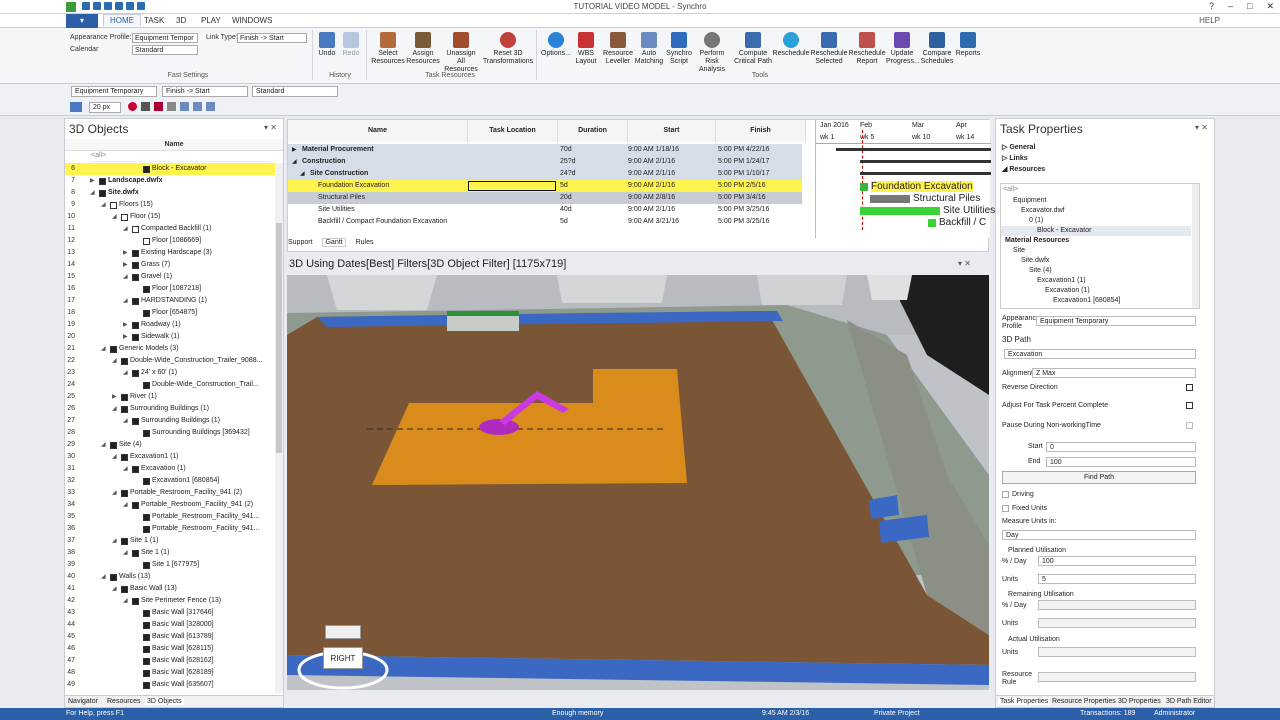 This screenshot has height=720, width=1280. Describe the element at coordinates (197, 106) in the screenshot. I see `outdent-icon` at that location.